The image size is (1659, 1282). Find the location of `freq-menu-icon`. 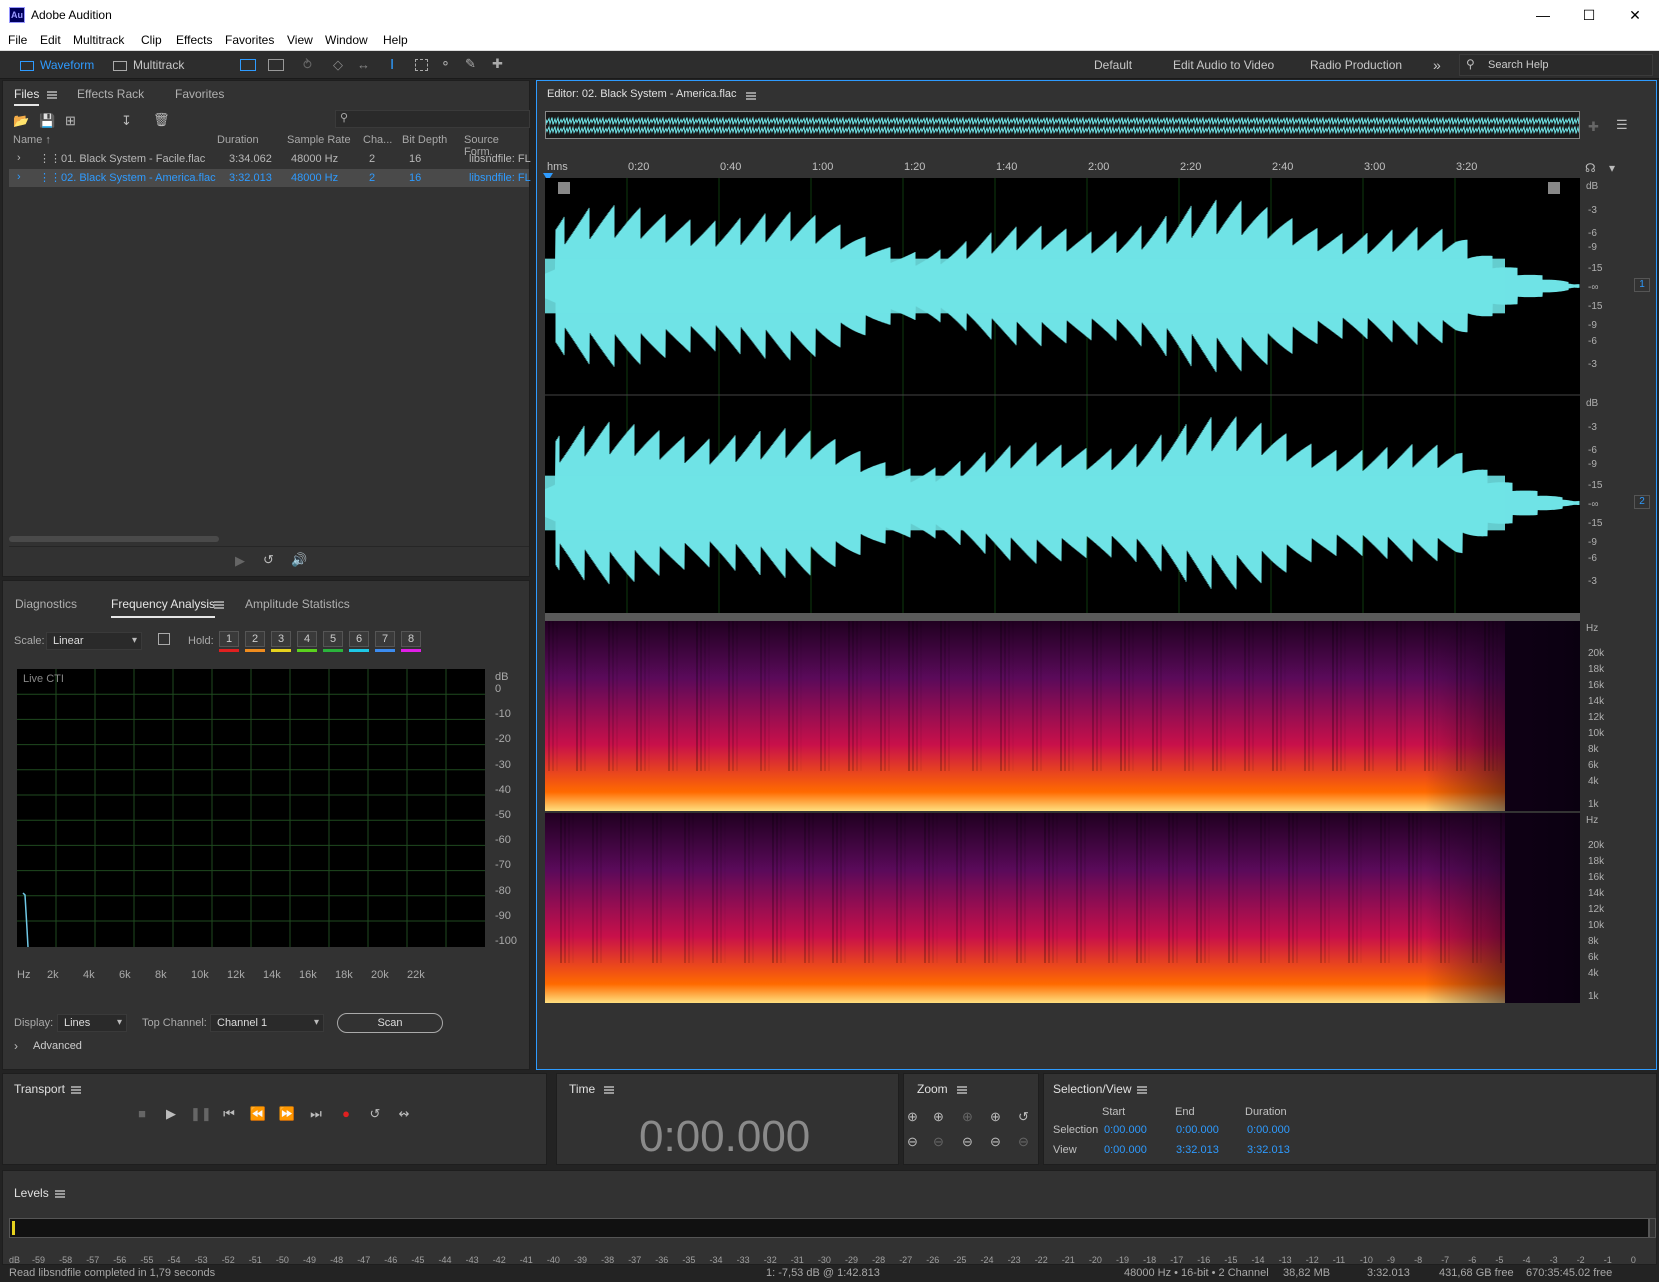

freq-menu-icon is located at coordinates (219, 605).